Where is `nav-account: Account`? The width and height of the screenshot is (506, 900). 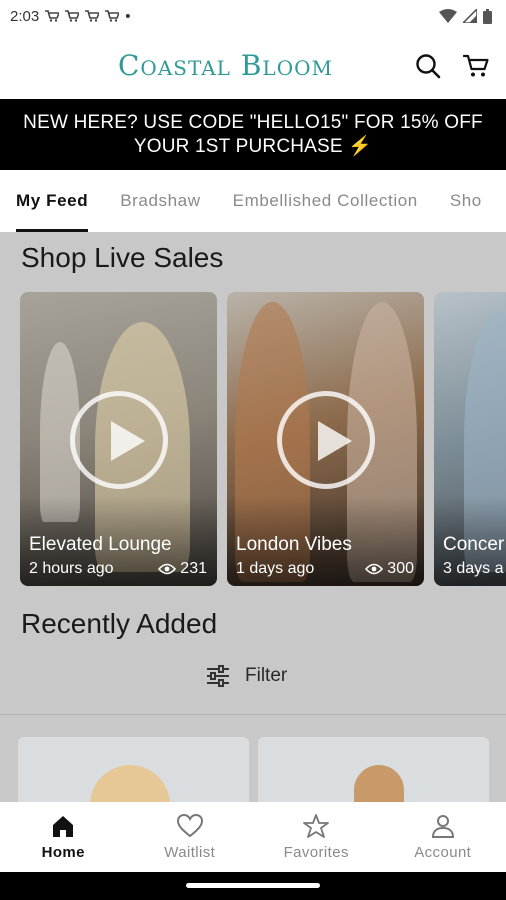 nav-account: Account is located at coordinates (443, 837).